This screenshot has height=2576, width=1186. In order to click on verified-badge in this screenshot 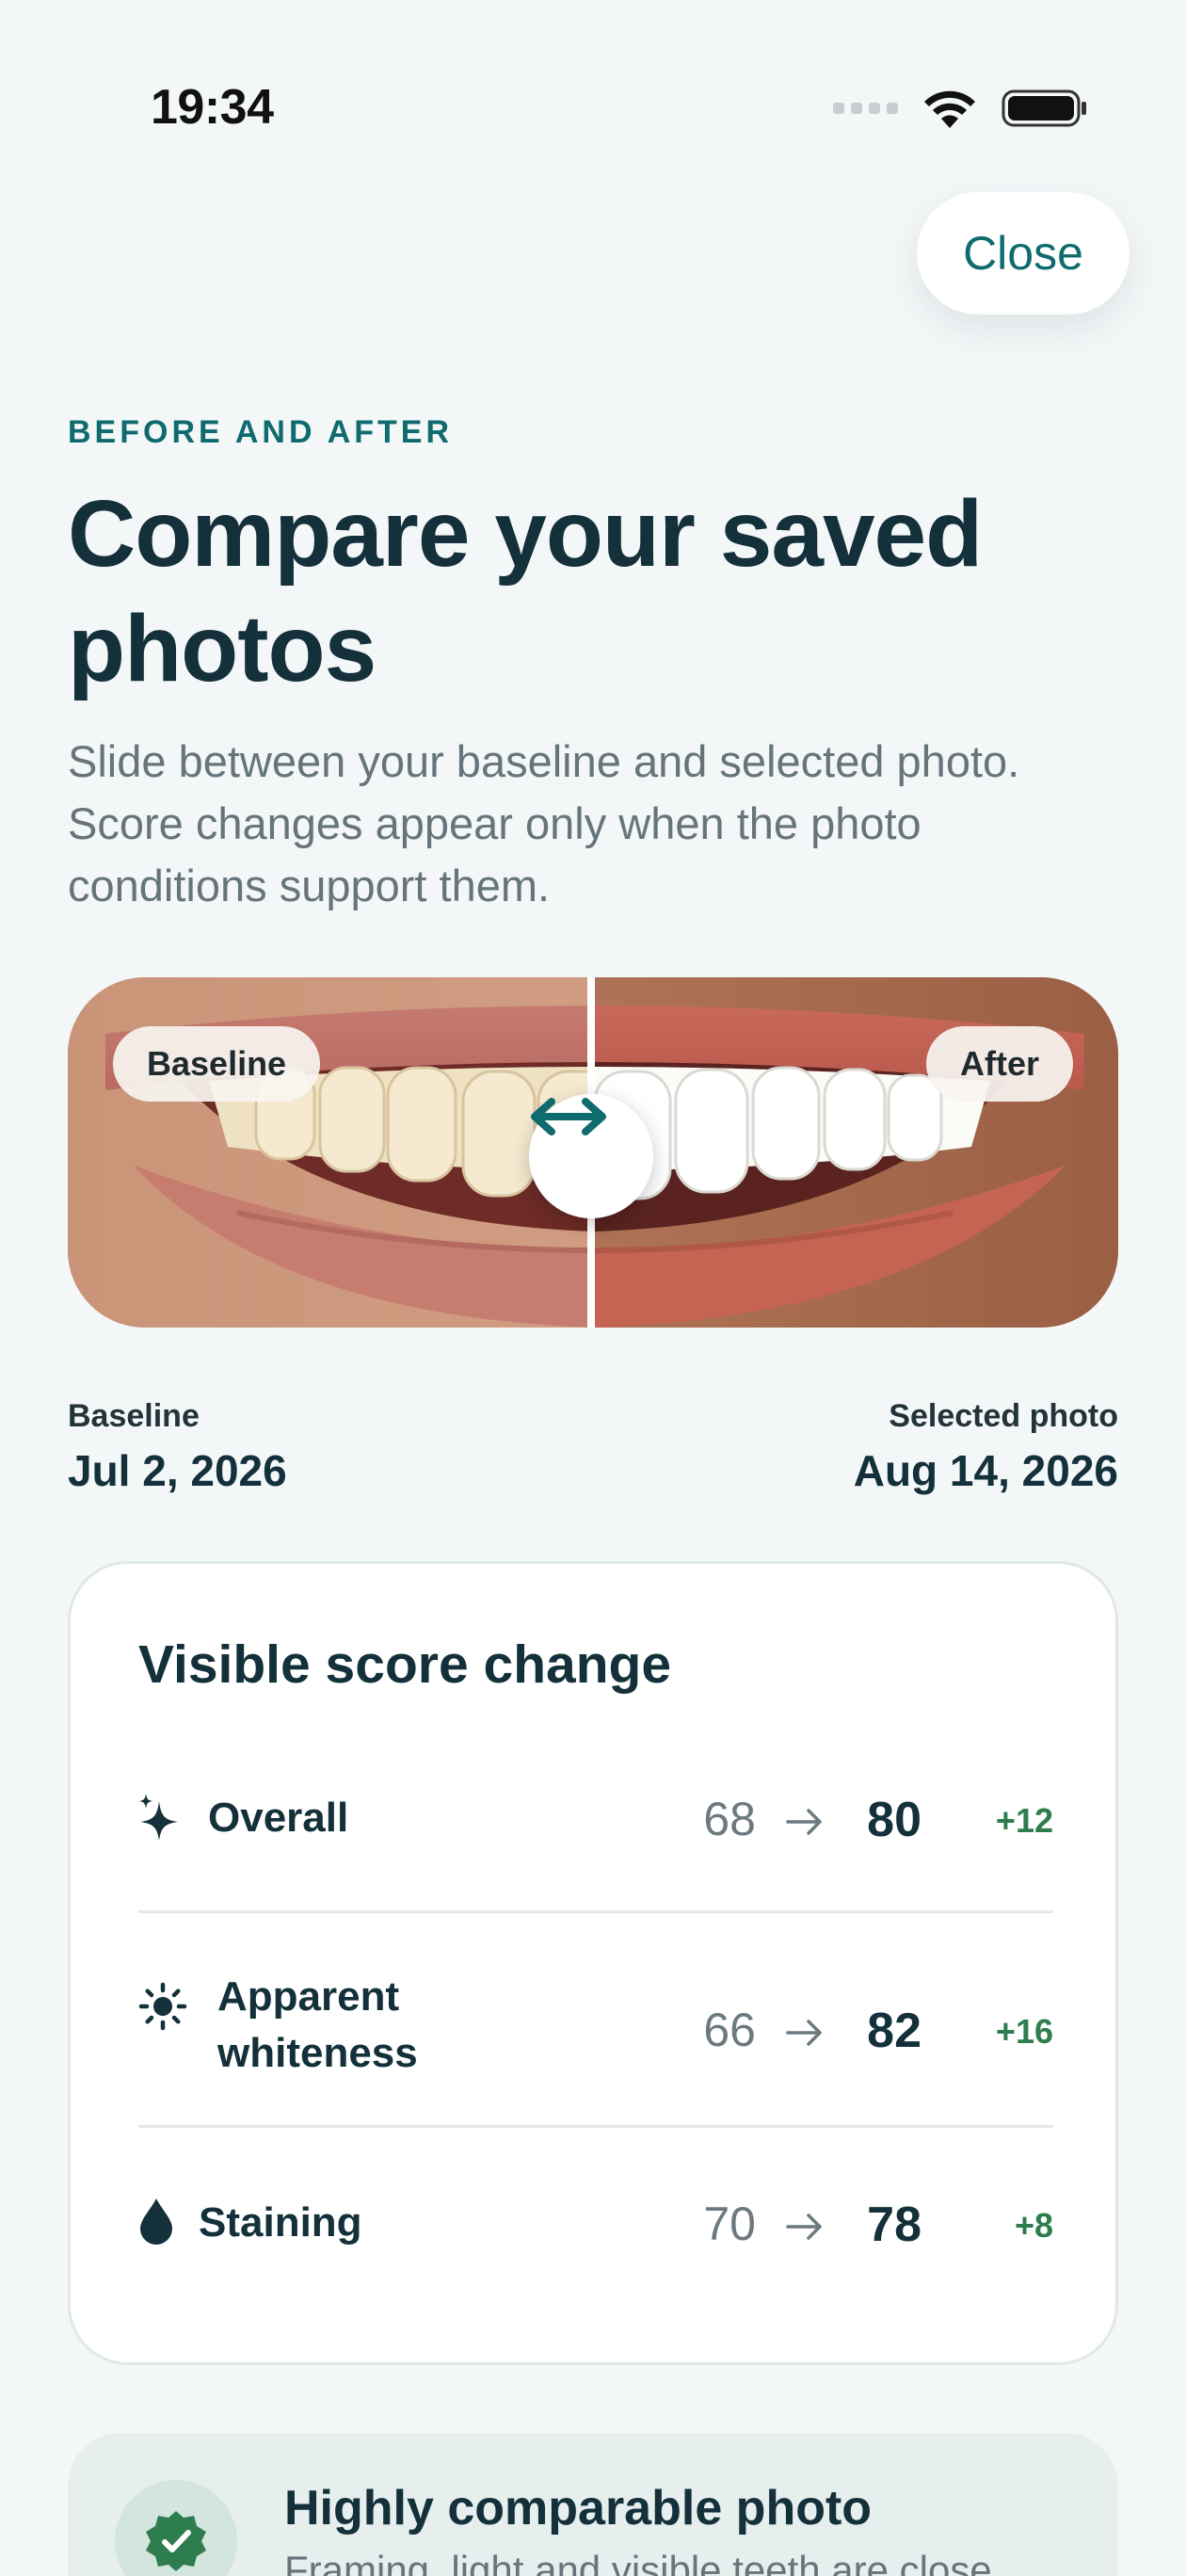, I will do `click(176, 2528)`.